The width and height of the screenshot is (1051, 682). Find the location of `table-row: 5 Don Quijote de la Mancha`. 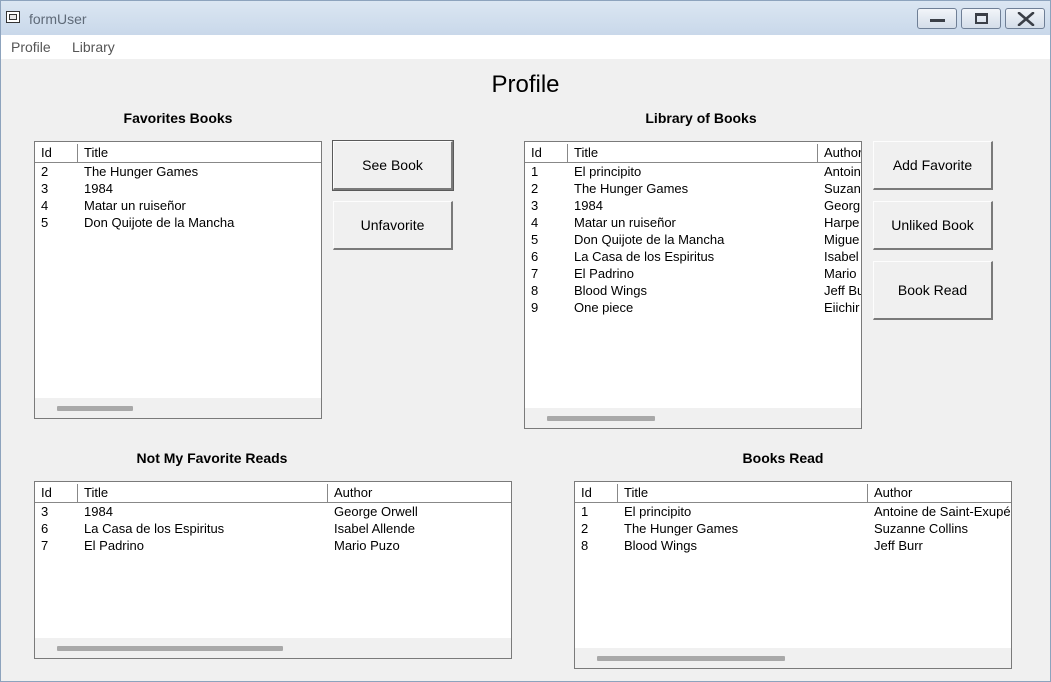

table-row: 5 Don Quijote de la Mancha is located at coordinates (178, 222).